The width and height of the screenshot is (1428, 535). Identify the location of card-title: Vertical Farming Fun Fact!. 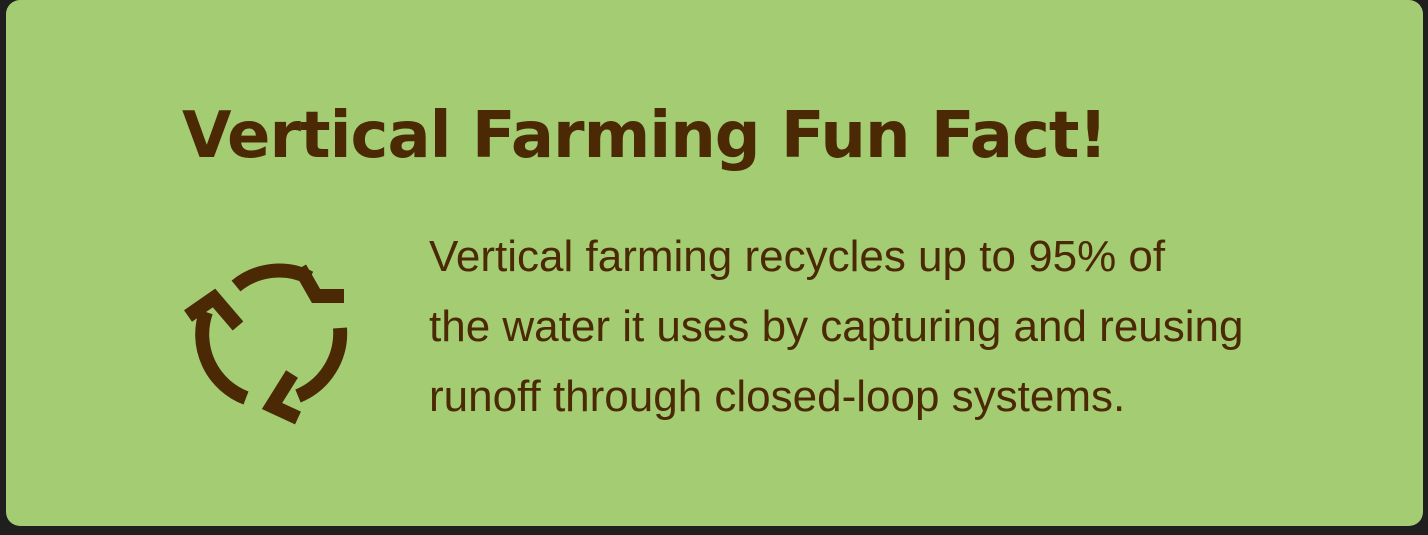
(645, 136).